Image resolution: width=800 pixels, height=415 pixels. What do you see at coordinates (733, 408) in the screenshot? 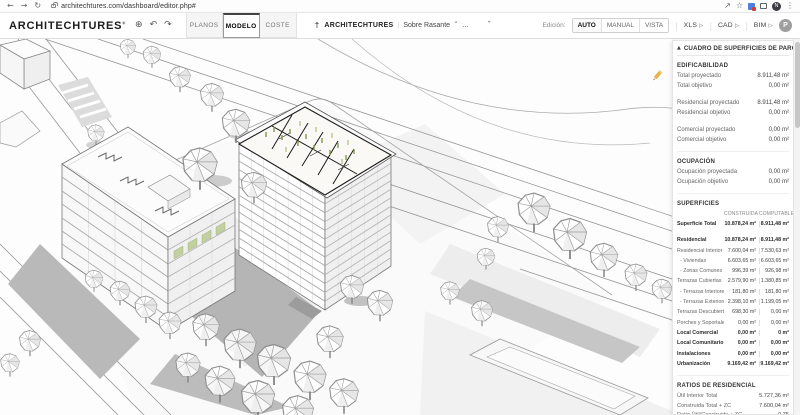
I see `table-row: Construida Total + ZC 7.600,04 m²` at bounding box center [733, 408].